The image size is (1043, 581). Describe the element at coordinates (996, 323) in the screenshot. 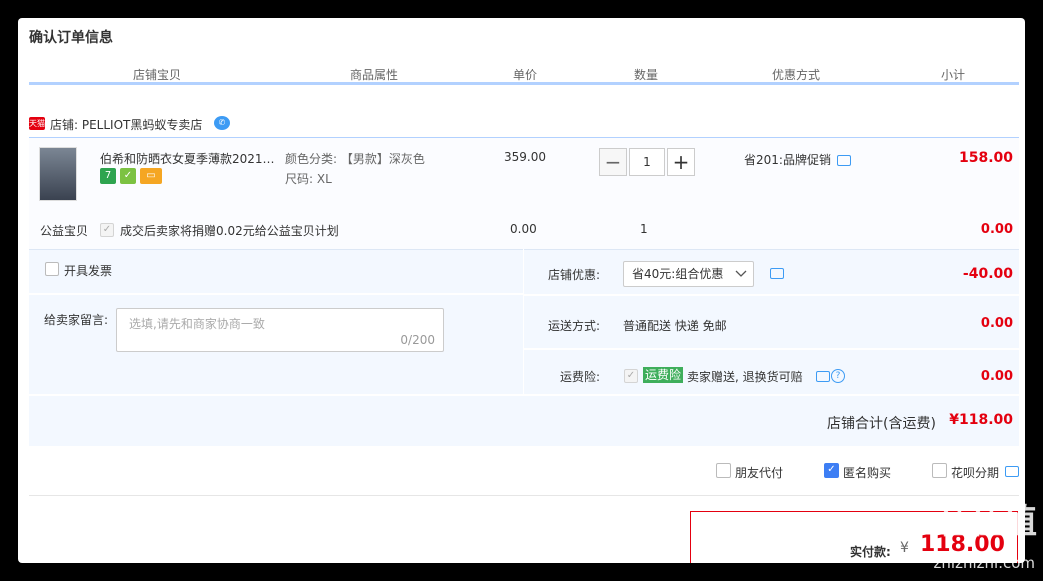

I see `shipping-amount: 0.00` at that location.